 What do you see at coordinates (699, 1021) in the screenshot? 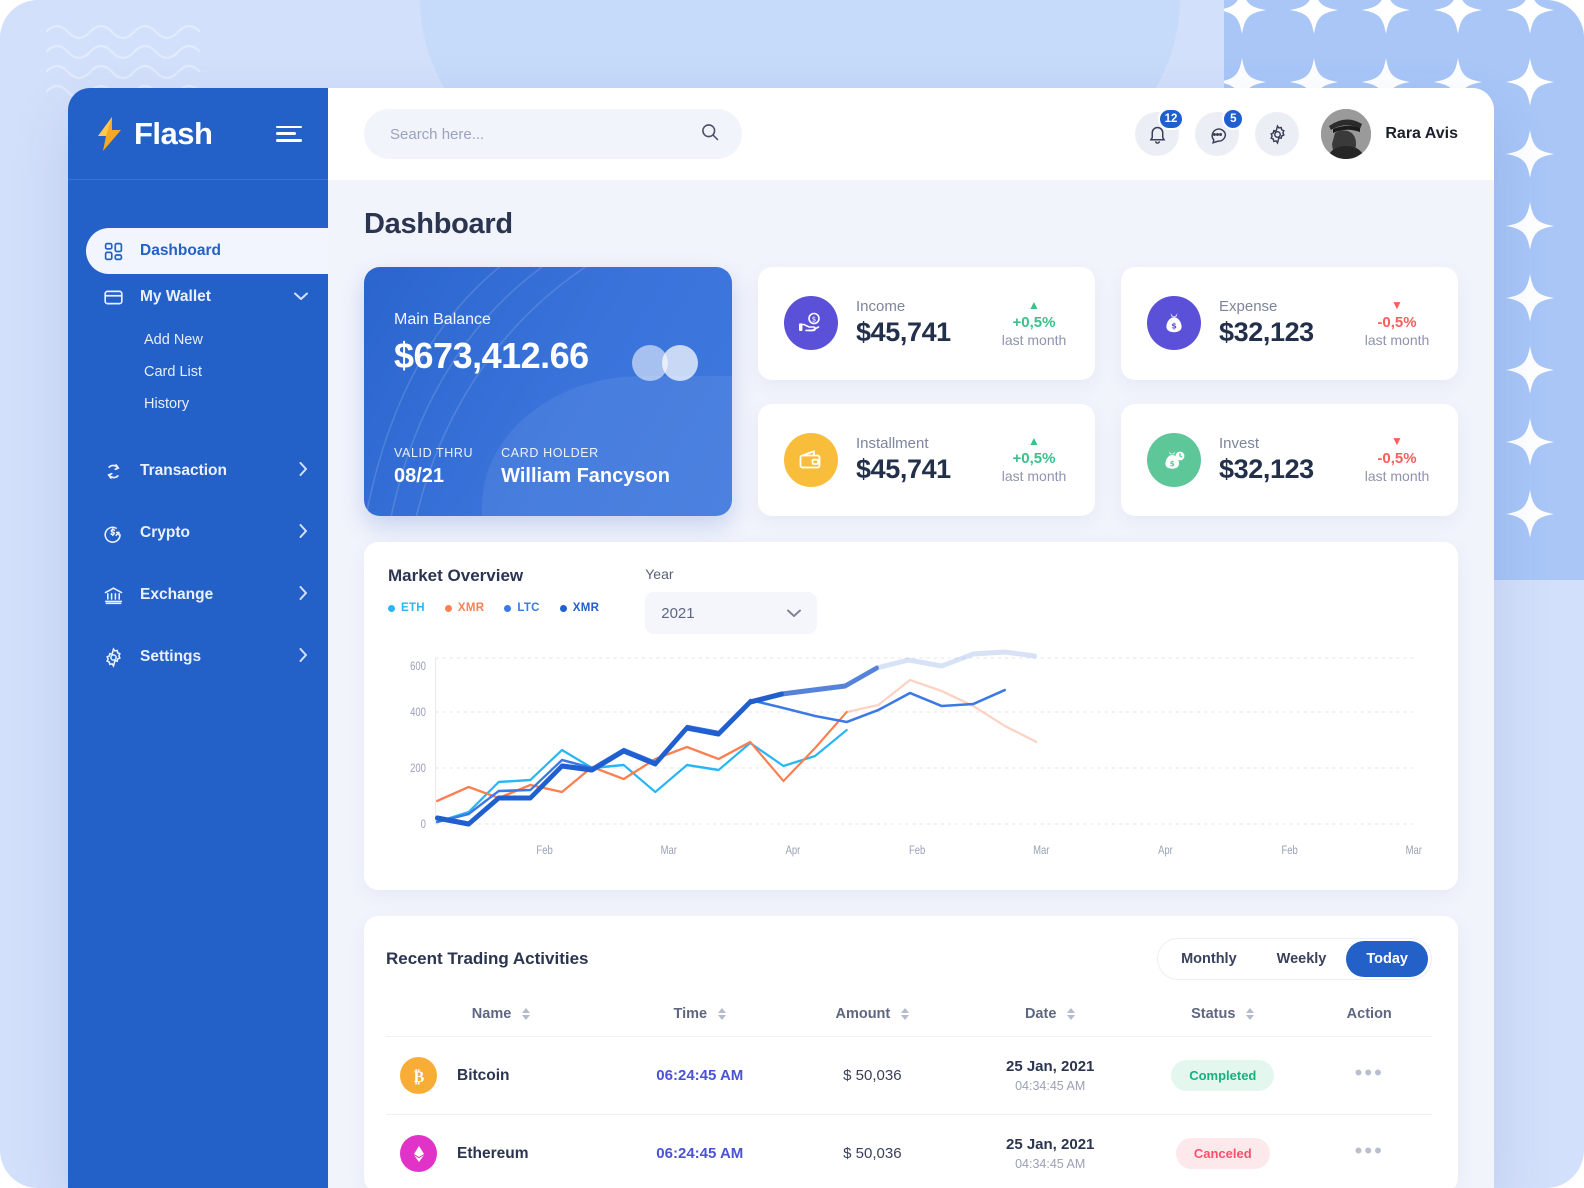
I see `column-header-time: Time` at bounding box center [699, 1021].